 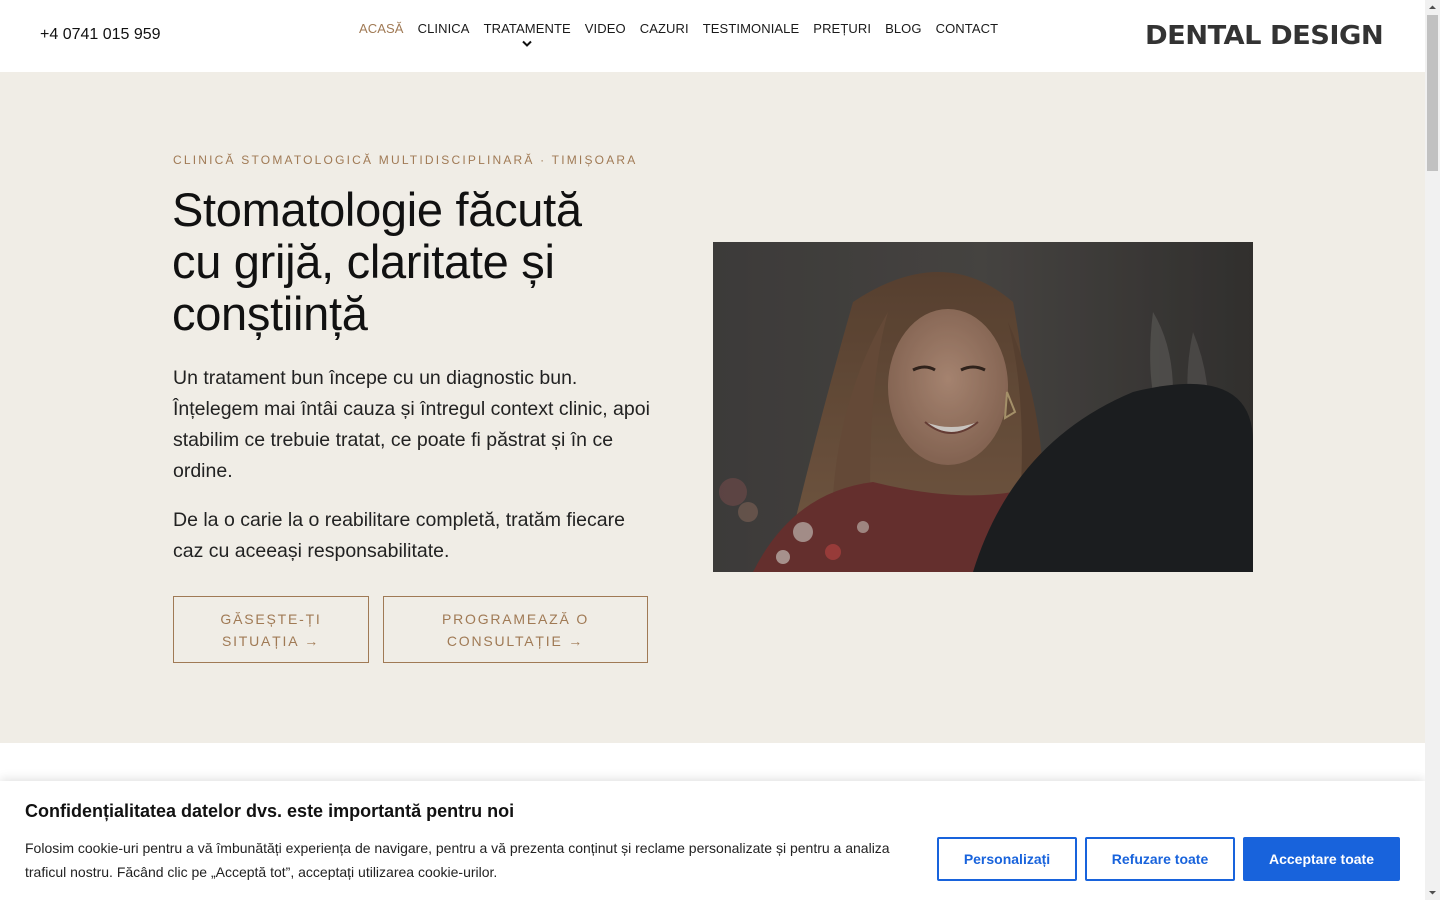 What do you see at coordinates (1432, 7) in the screenshot?
I see `scroll-up-arrow-icon` at bounding box center [1432, 7].